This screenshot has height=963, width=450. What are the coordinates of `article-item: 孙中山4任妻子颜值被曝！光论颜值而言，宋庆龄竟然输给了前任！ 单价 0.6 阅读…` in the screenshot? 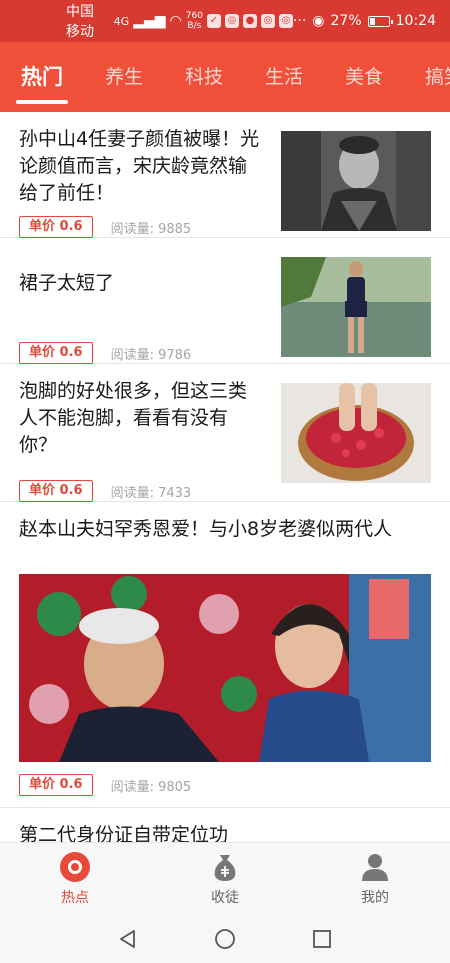 It's located at (225, 175).